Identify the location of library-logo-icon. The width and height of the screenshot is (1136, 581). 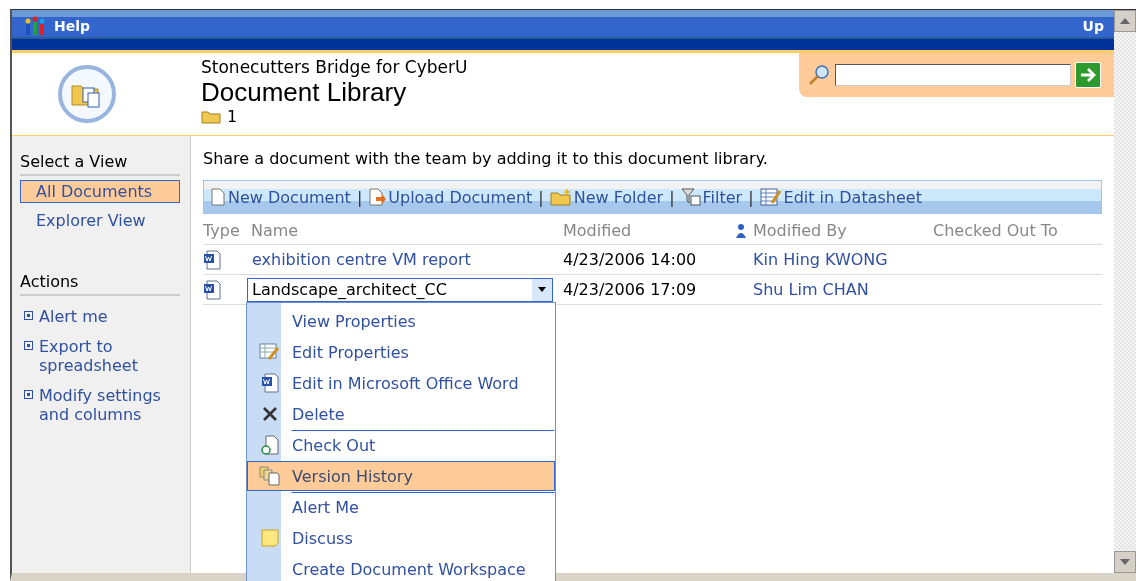
(87, 94).